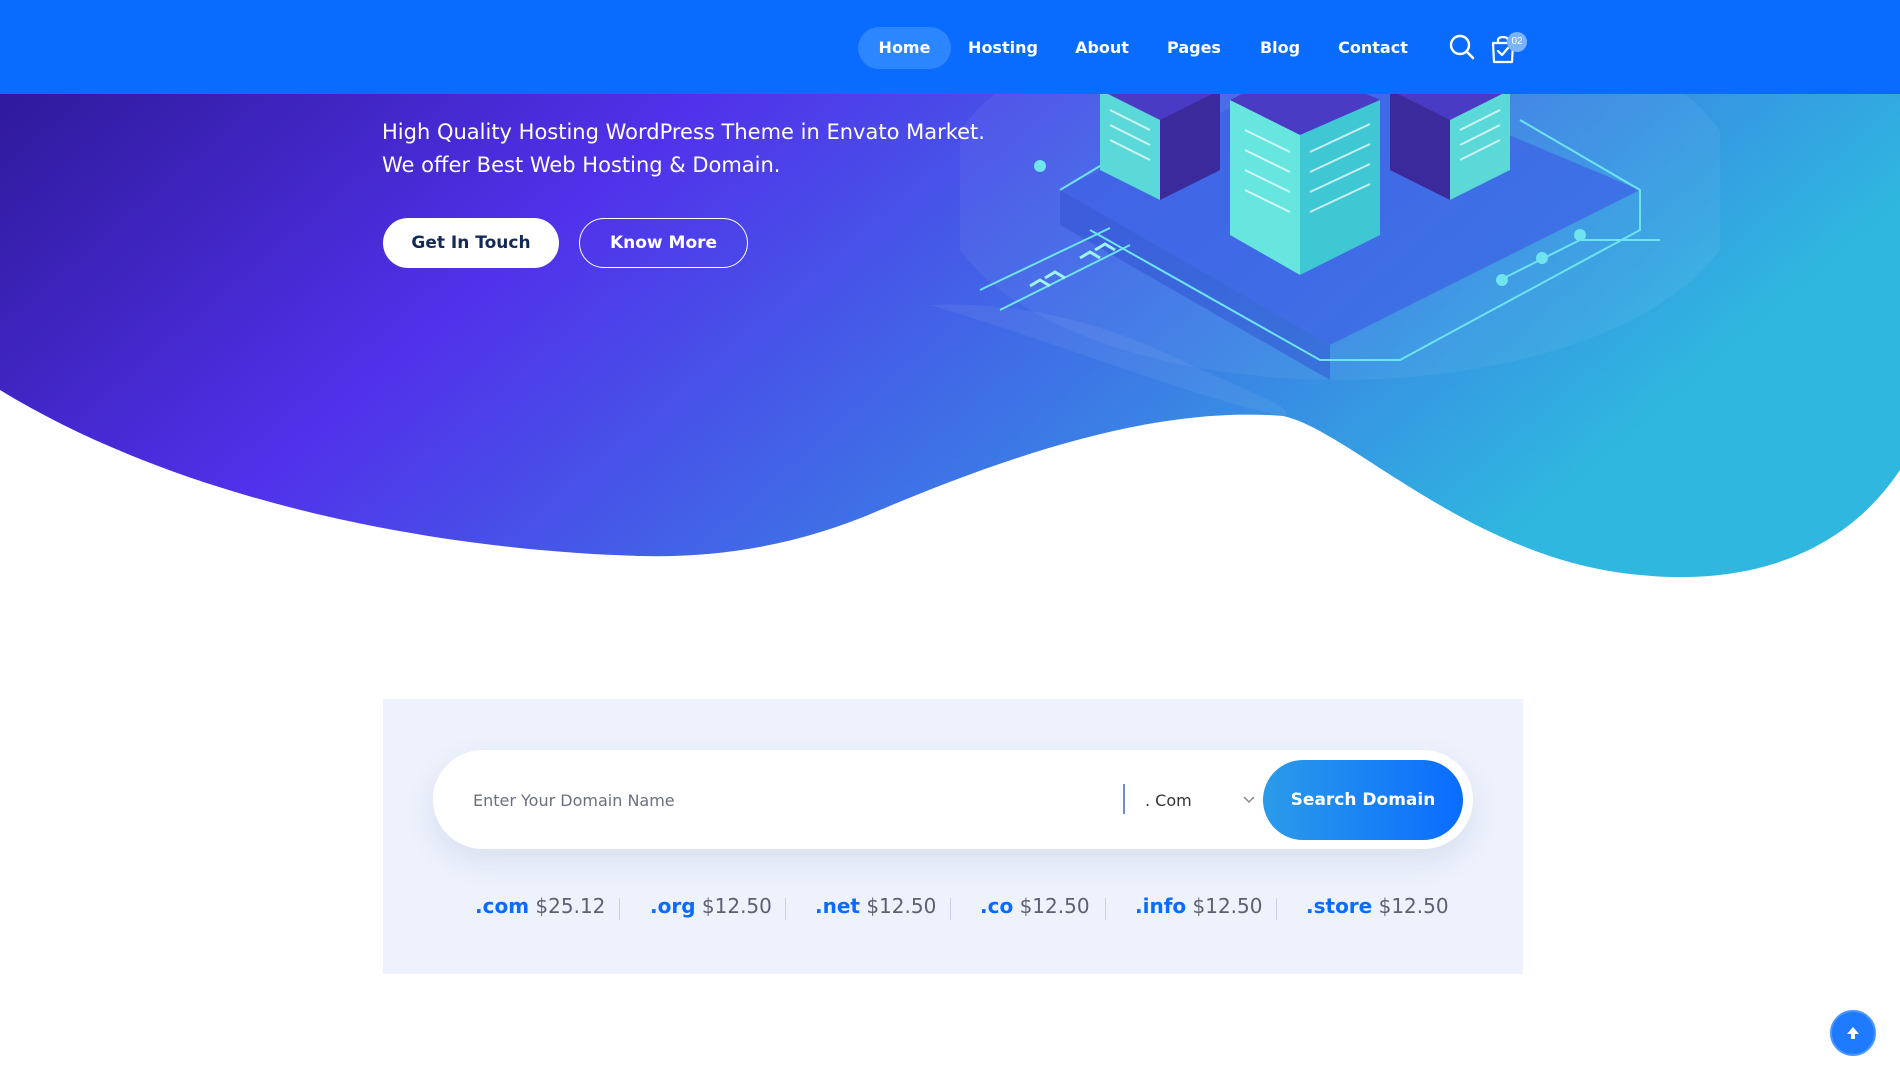  What do you see at coordinates (1462, 47) in the screenshot?
I see `search-icon` at bounding box center [1462, 47].